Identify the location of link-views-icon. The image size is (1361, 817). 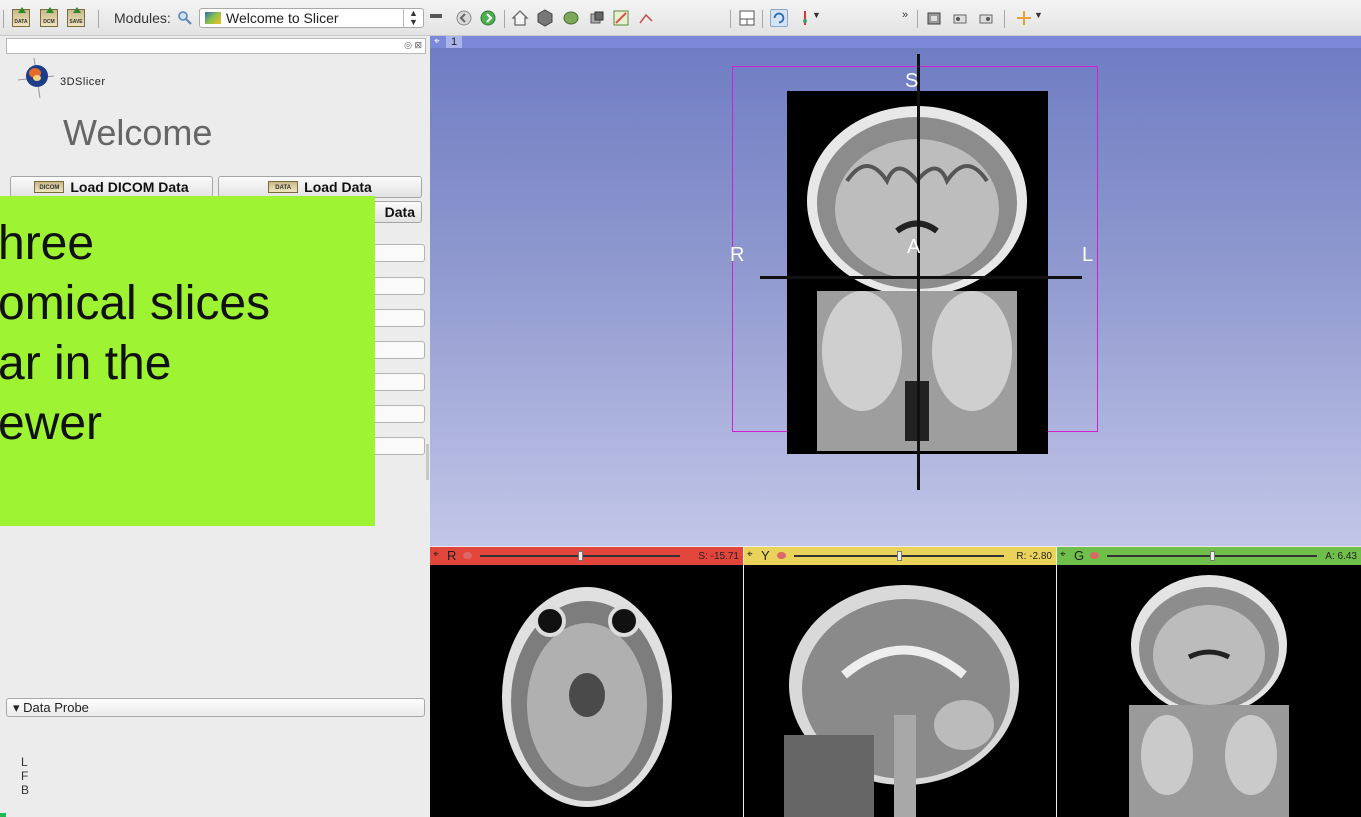
(779, 18).